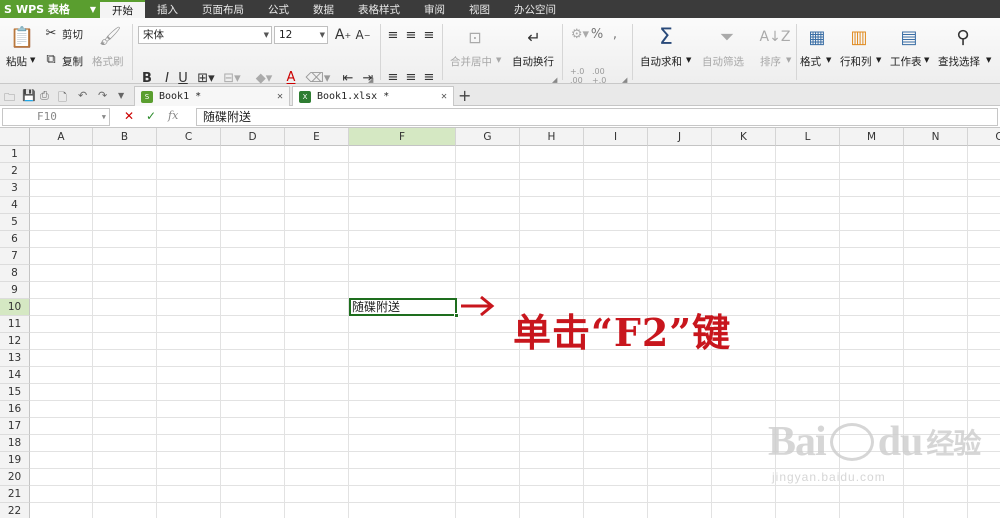 Image resolution: width=1000 pixels, height=518 pixels. I want to click on row-header-19: 19, so click(15, 460).